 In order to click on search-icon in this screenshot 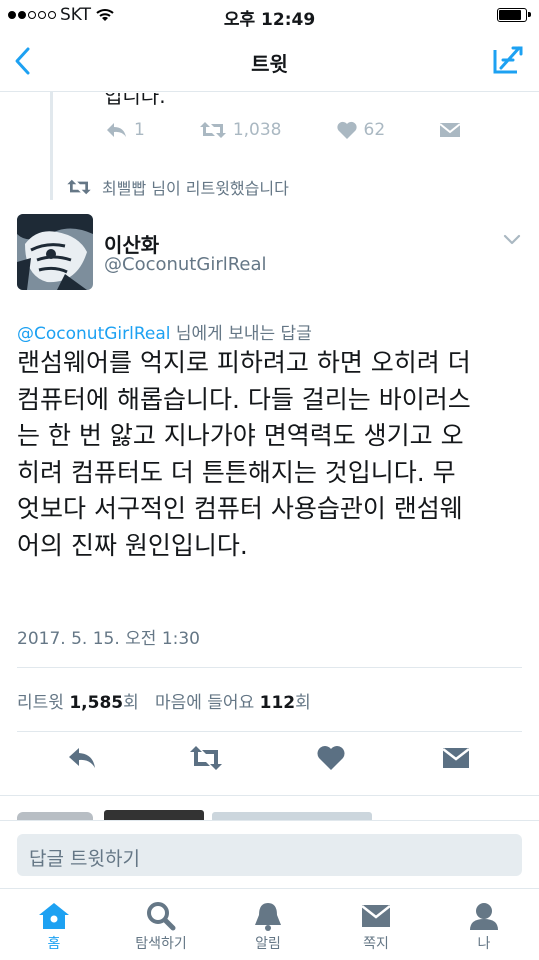, I will do `click(161, 916)`.